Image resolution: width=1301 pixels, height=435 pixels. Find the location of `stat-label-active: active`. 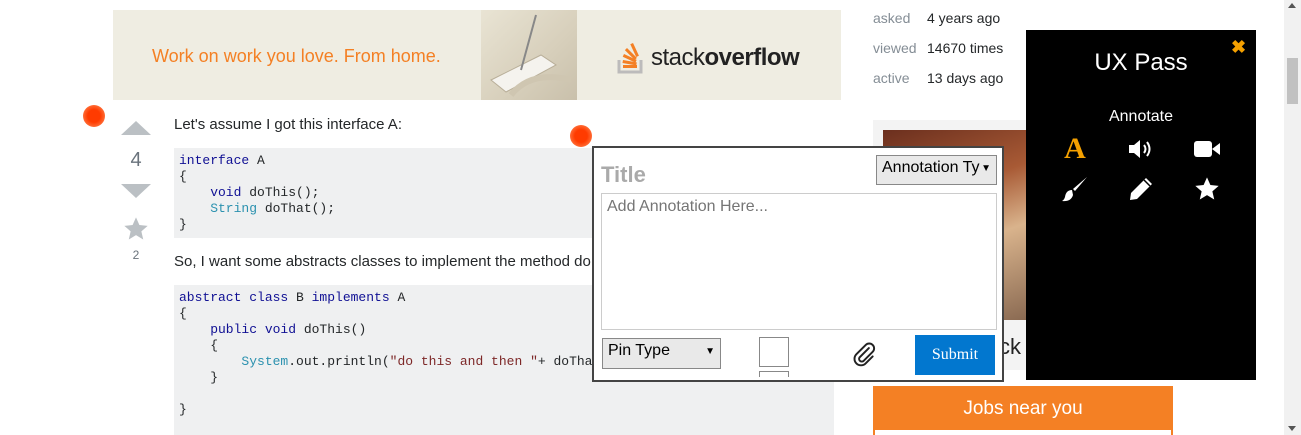

stat-label-active: active is located at coordinates (891, 78).